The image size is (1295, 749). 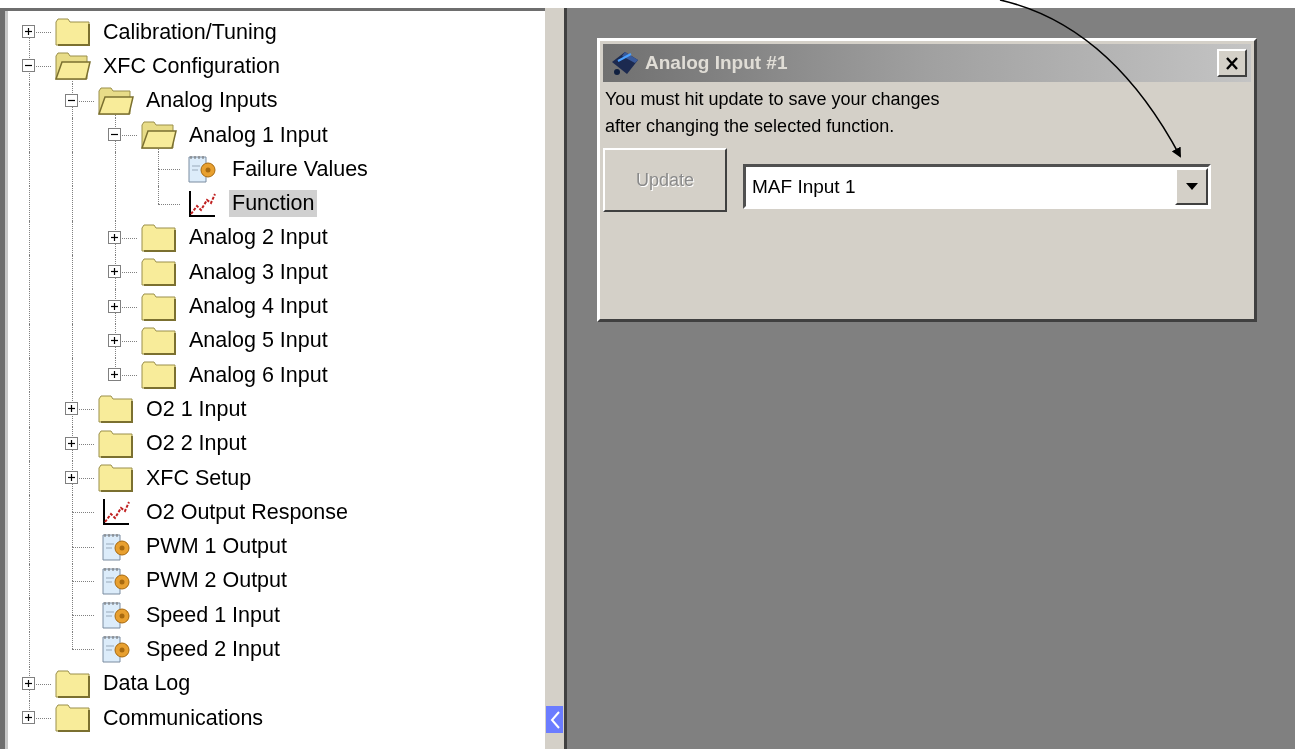 What do you see at coordinates (196, 409) in the screenshot?
I see `tree-item: O2 1 Input` at bounding box center [196, 409].